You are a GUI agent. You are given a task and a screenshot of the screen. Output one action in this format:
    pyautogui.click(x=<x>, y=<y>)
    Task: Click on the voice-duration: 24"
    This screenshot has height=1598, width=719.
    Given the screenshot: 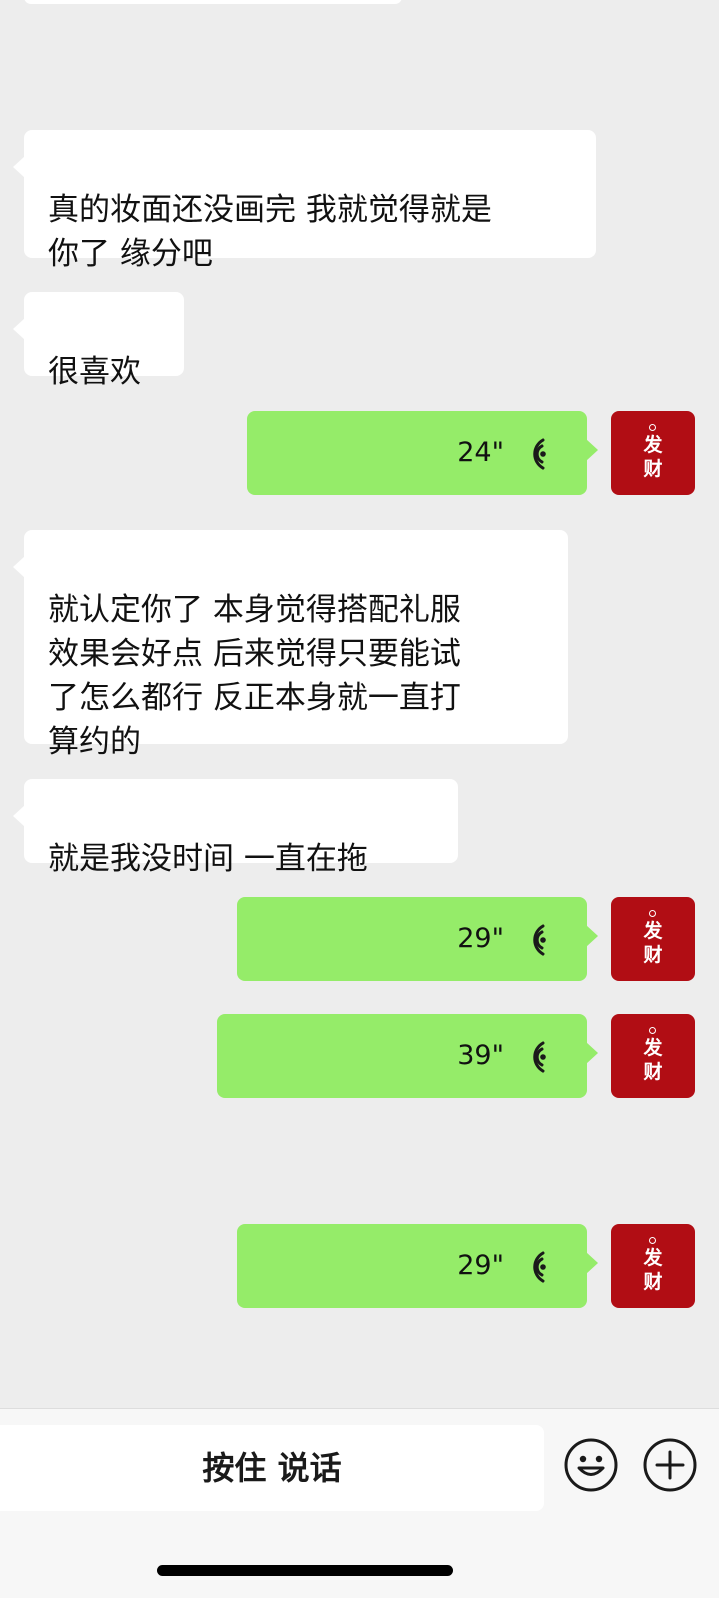 What is the action you would take?
    pyautogui.click(x=480, y=452)
    